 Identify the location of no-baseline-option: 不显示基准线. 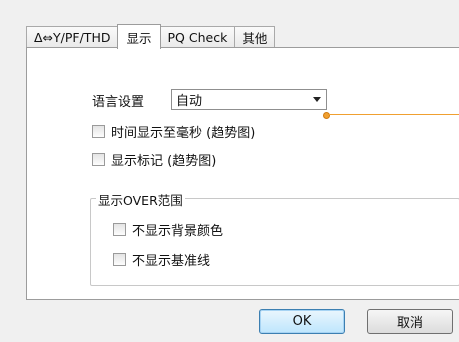
(161, 259).